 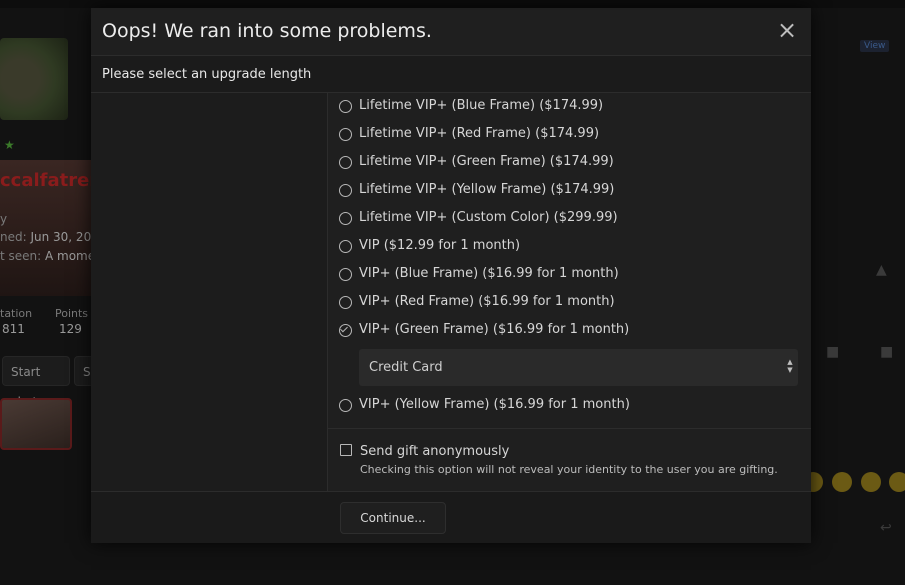 What do you see at coordinates (72, 313) in the screenshot?
I see `background-stat-label: Points` at bounding box center [72, 313].